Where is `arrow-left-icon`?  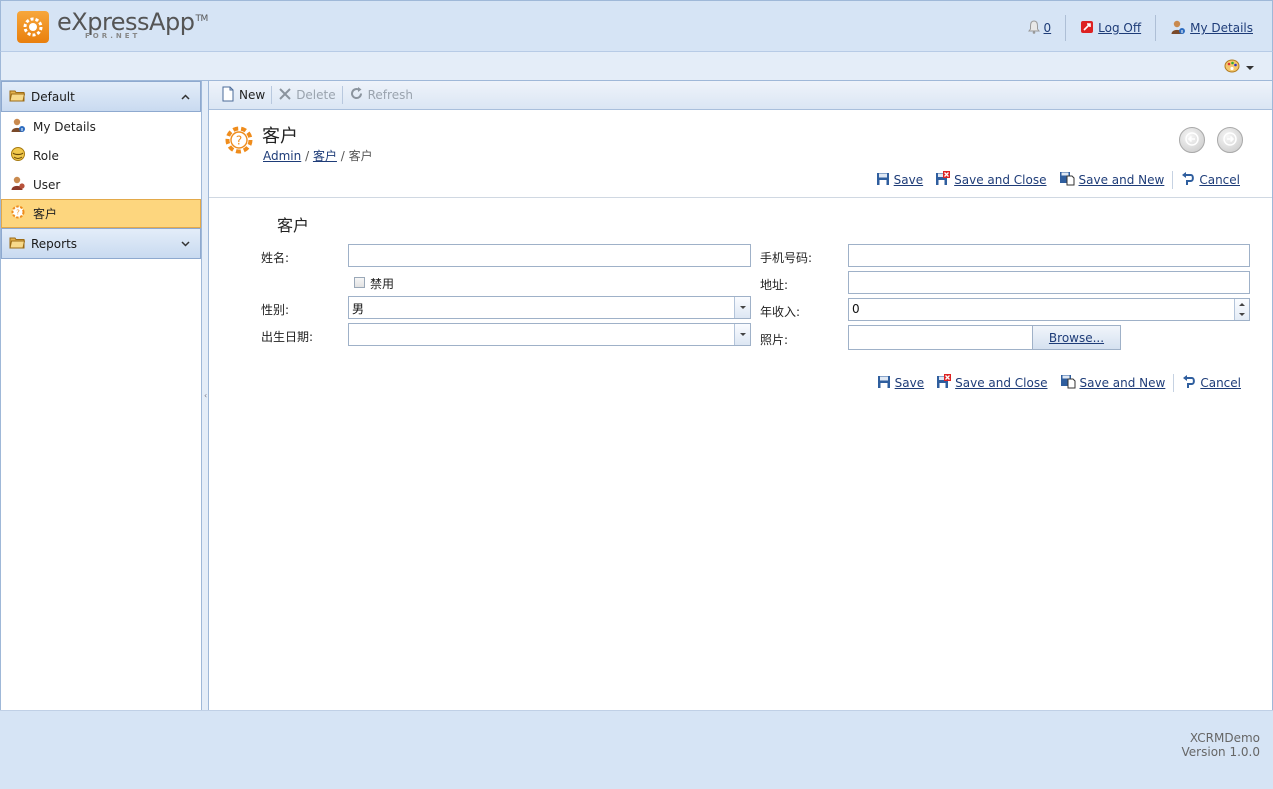
arrow-left-icon is located at coordinates (1192, 140).